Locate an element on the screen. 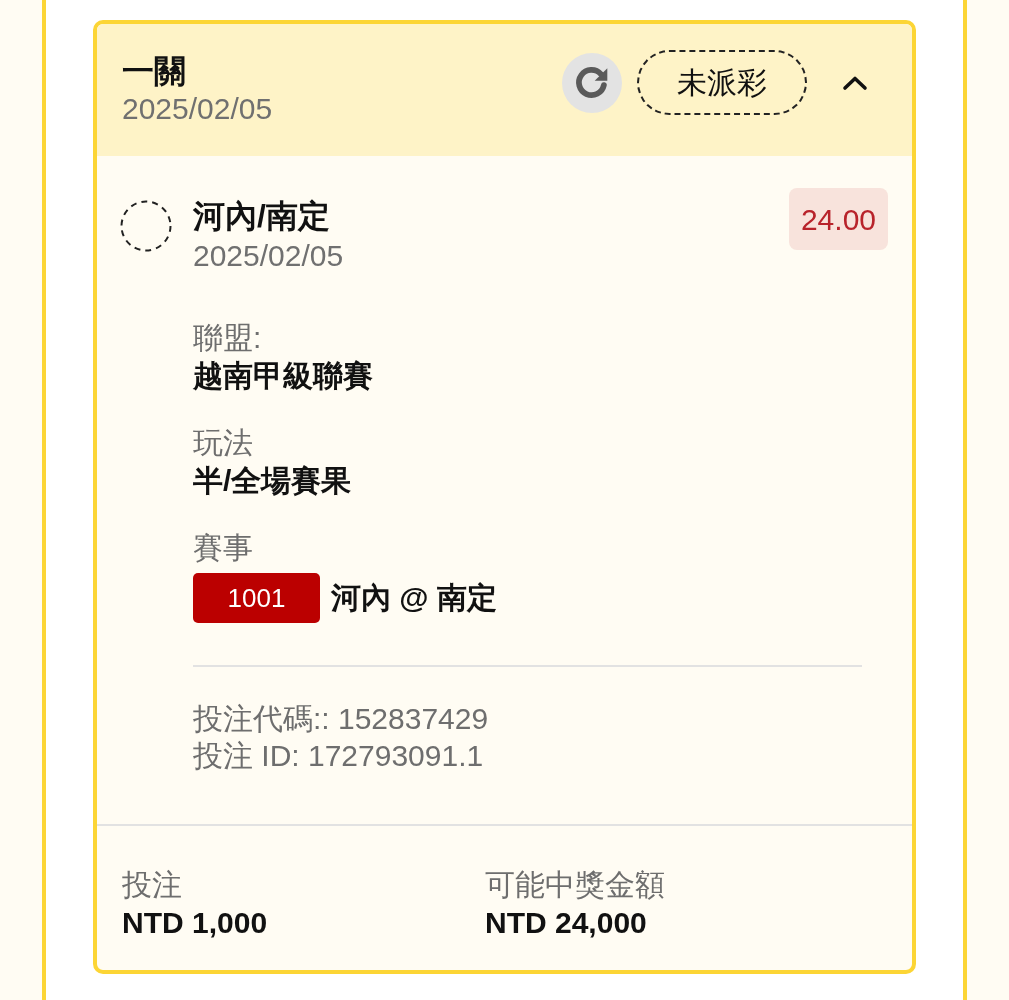  selection-title: 河內/南定 is located at coordinates (261, 216).